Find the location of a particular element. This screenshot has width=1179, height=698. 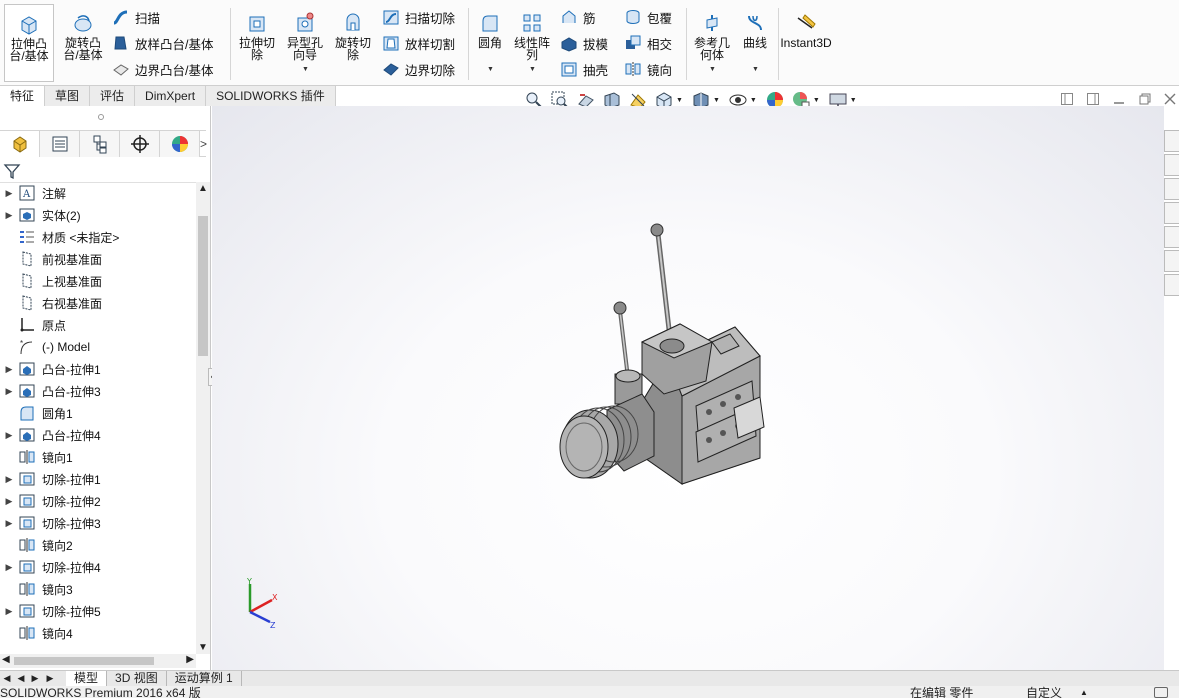

tree-node: ▶ 实体(2) is located at coordinates (98, 215).